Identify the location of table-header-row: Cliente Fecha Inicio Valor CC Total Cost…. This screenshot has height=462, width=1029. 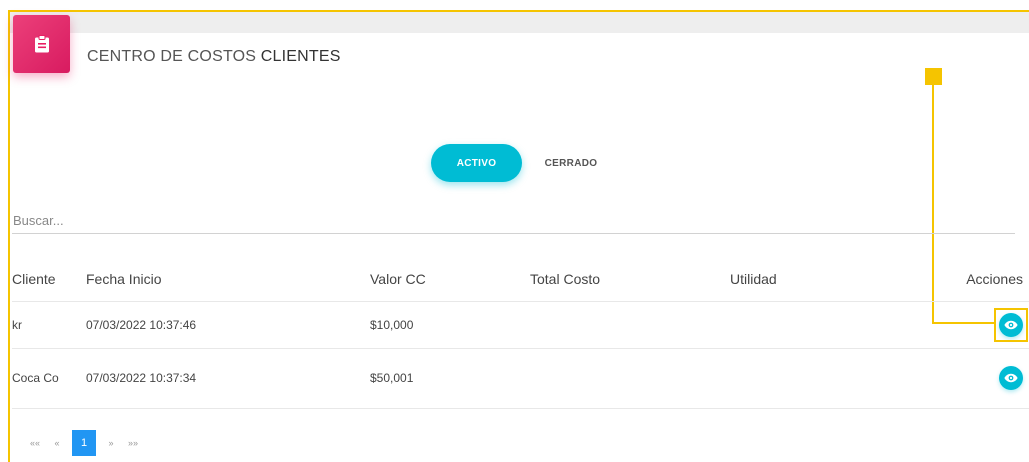
(520, 279).